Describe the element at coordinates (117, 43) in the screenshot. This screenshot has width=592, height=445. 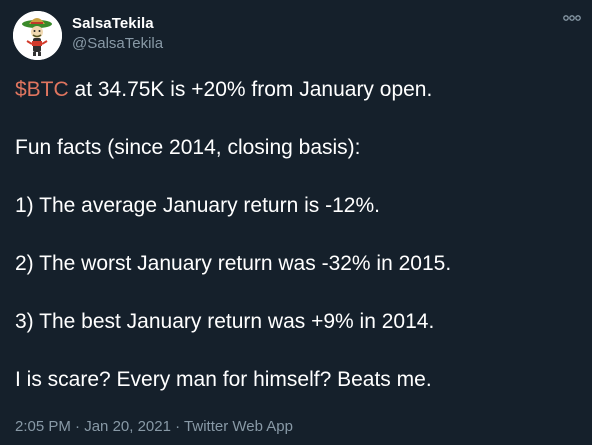
I see `author-handle: @SalsaTekila` at that location.